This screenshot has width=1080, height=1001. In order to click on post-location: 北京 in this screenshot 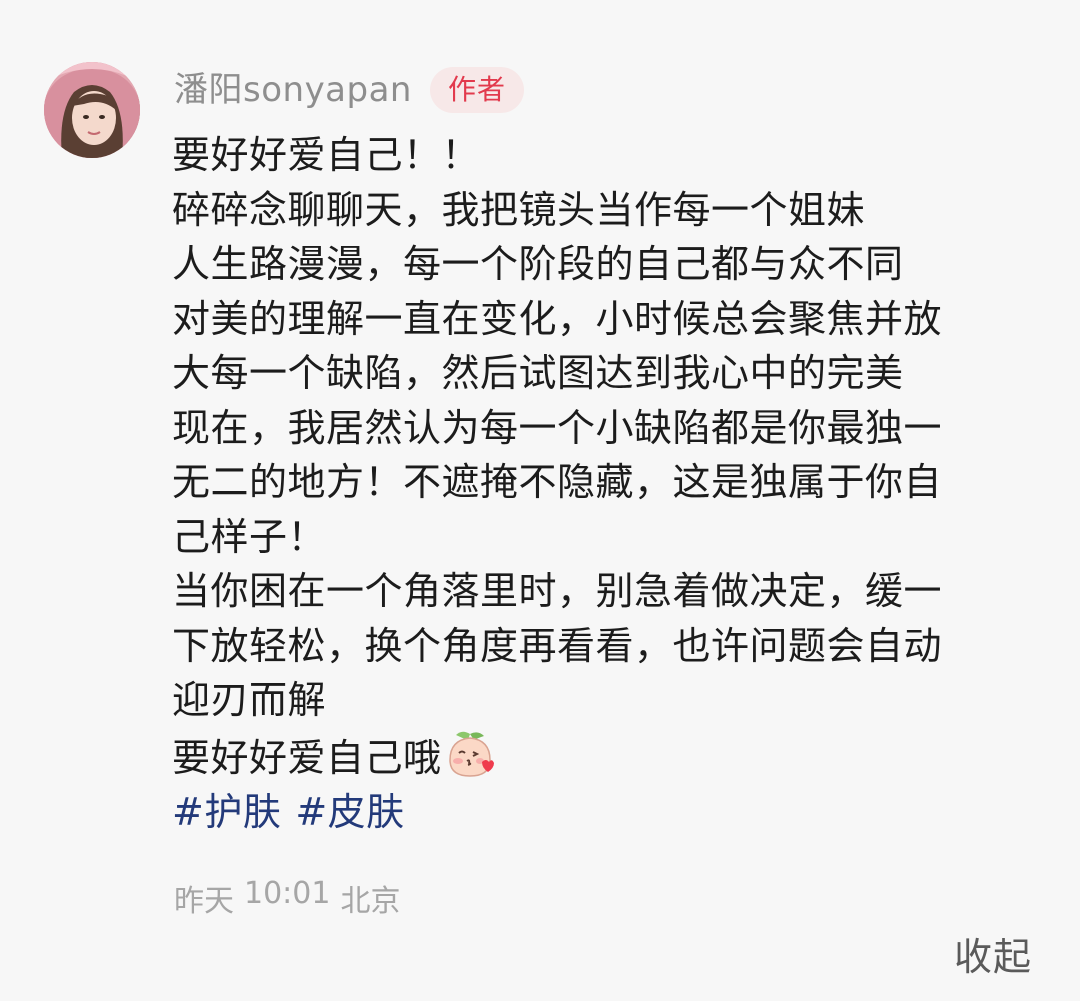, I will do `click(370, 901)`.